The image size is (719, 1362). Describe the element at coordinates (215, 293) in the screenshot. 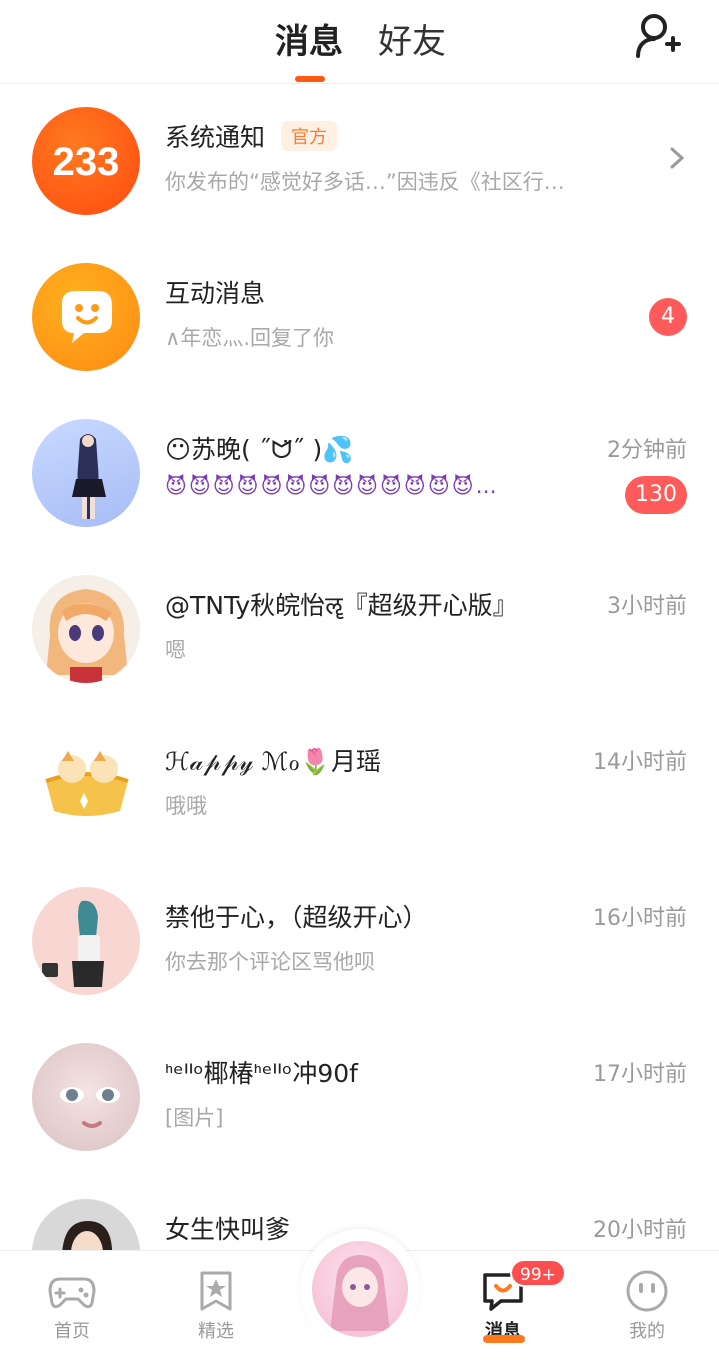

I see `conversation-name: 互动消息` at that location.